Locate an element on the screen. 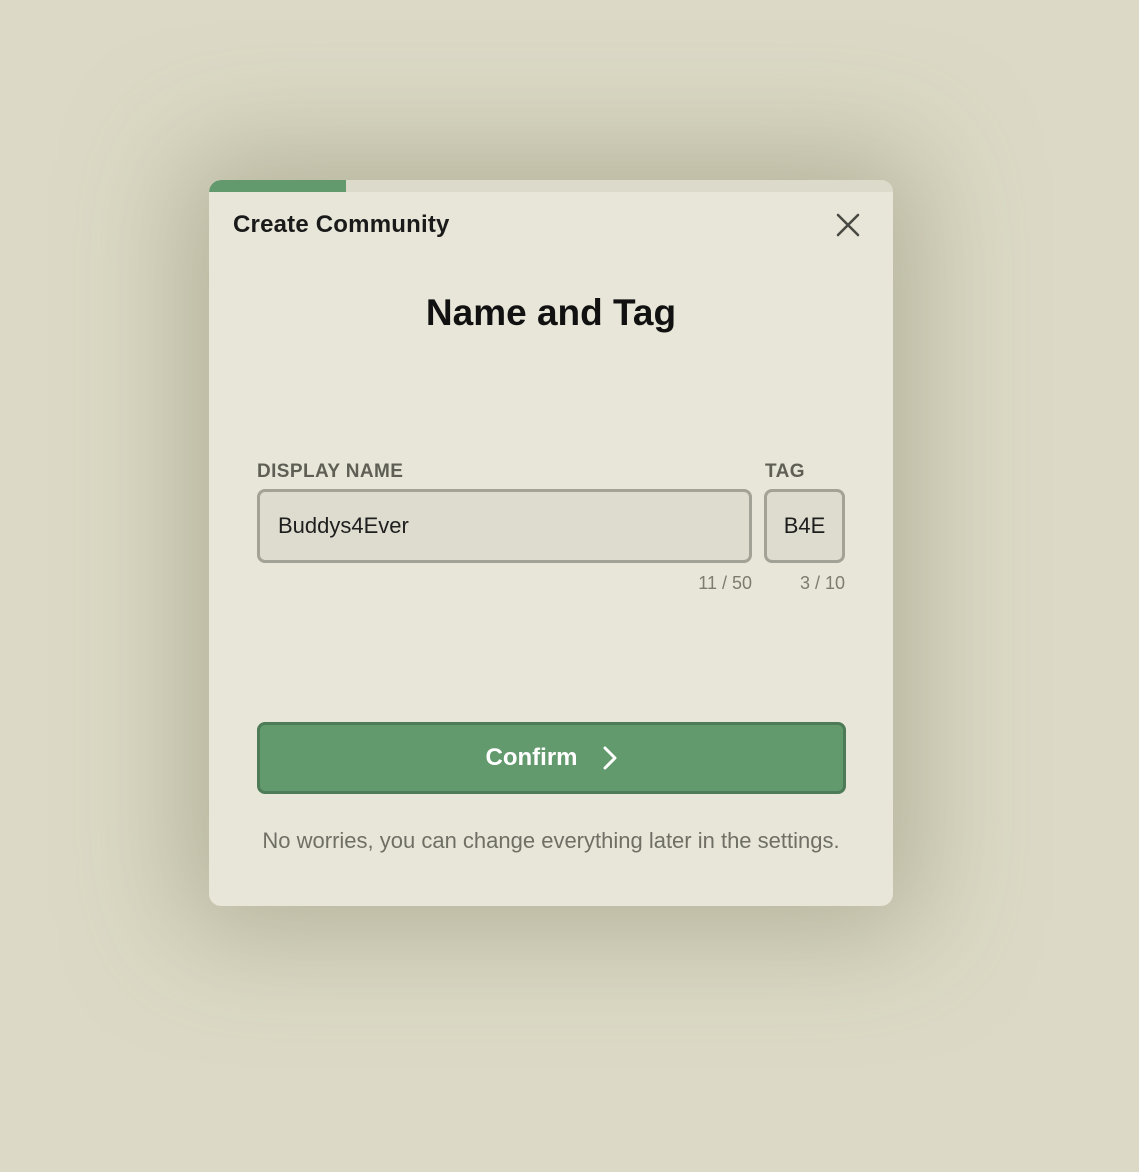  close-icon is located at coordinates (848, 225).